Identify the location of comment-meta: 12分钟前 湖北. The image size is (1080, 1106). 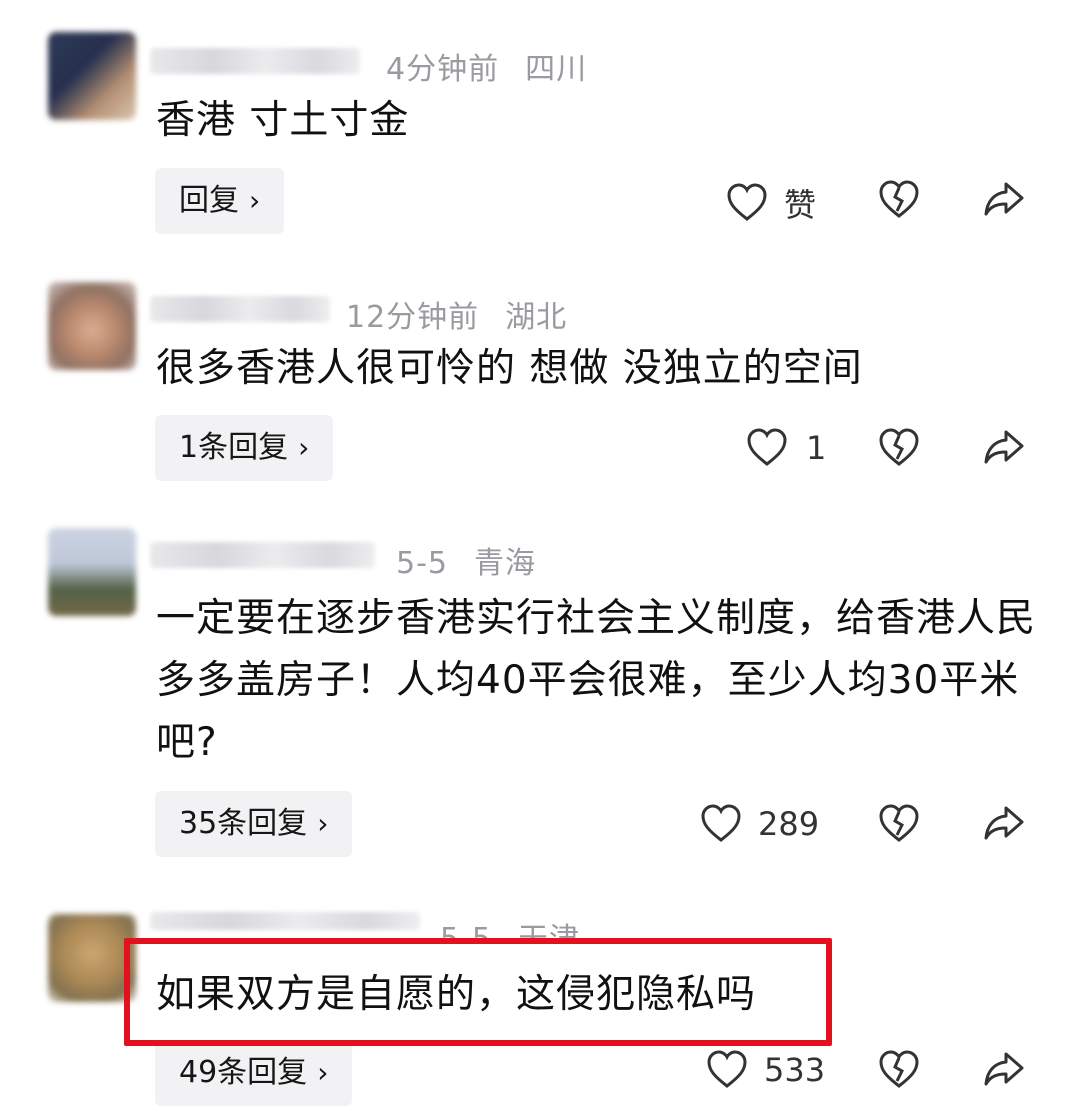
(456, 314).